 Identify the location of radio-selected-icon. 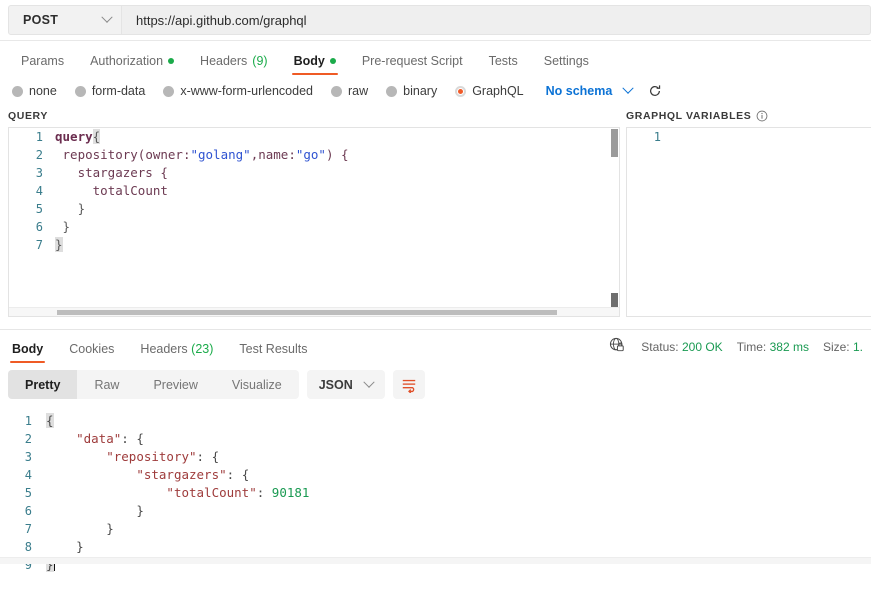
(461, 91).